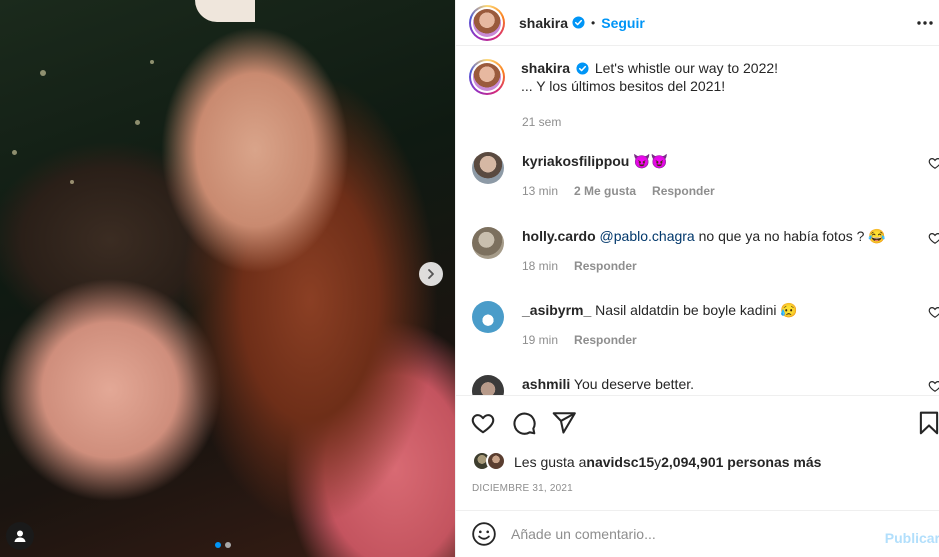 Image resolution: width=939 pixels, height=557 pixels. What do you see at coordinates (564, 423) in the screenshot?
I see `share-icon` at bounding box center [564, 423].